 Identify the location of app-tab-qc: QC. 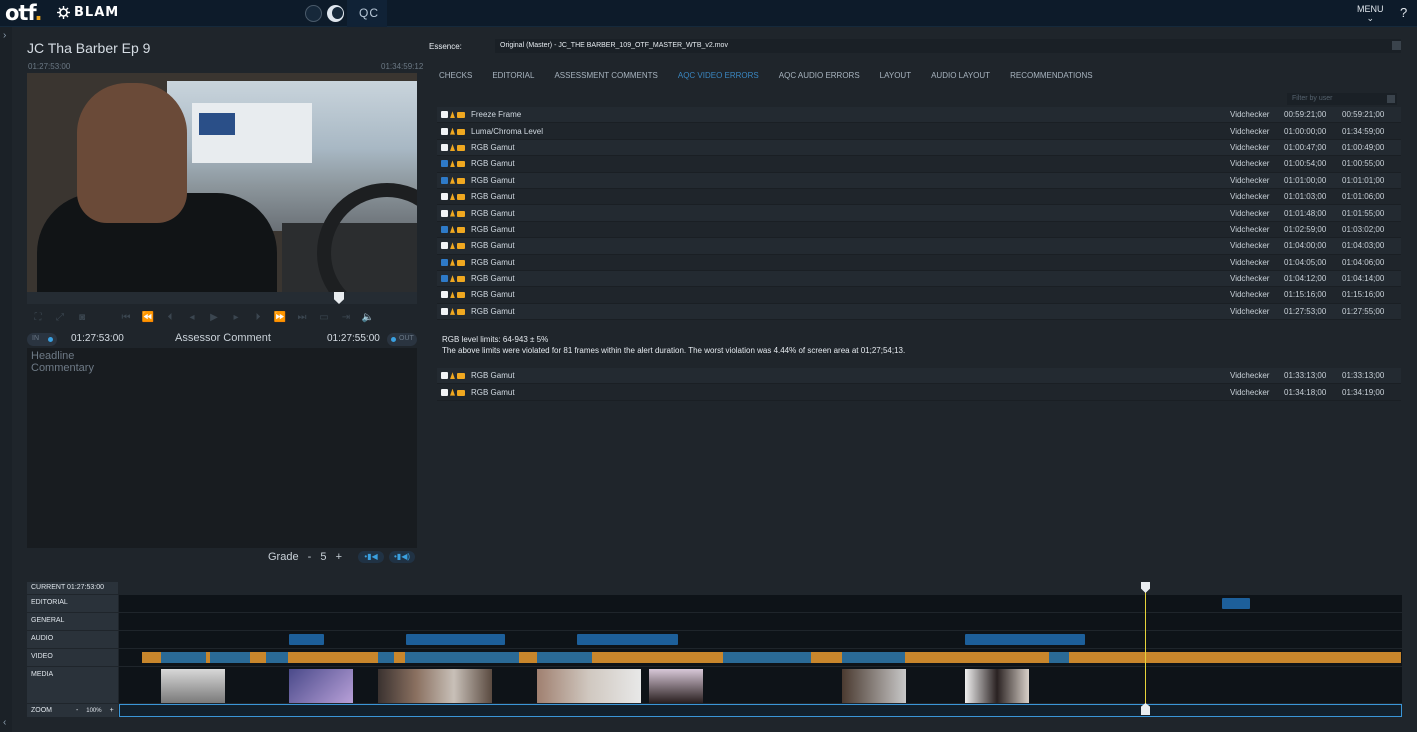
(367, 13).